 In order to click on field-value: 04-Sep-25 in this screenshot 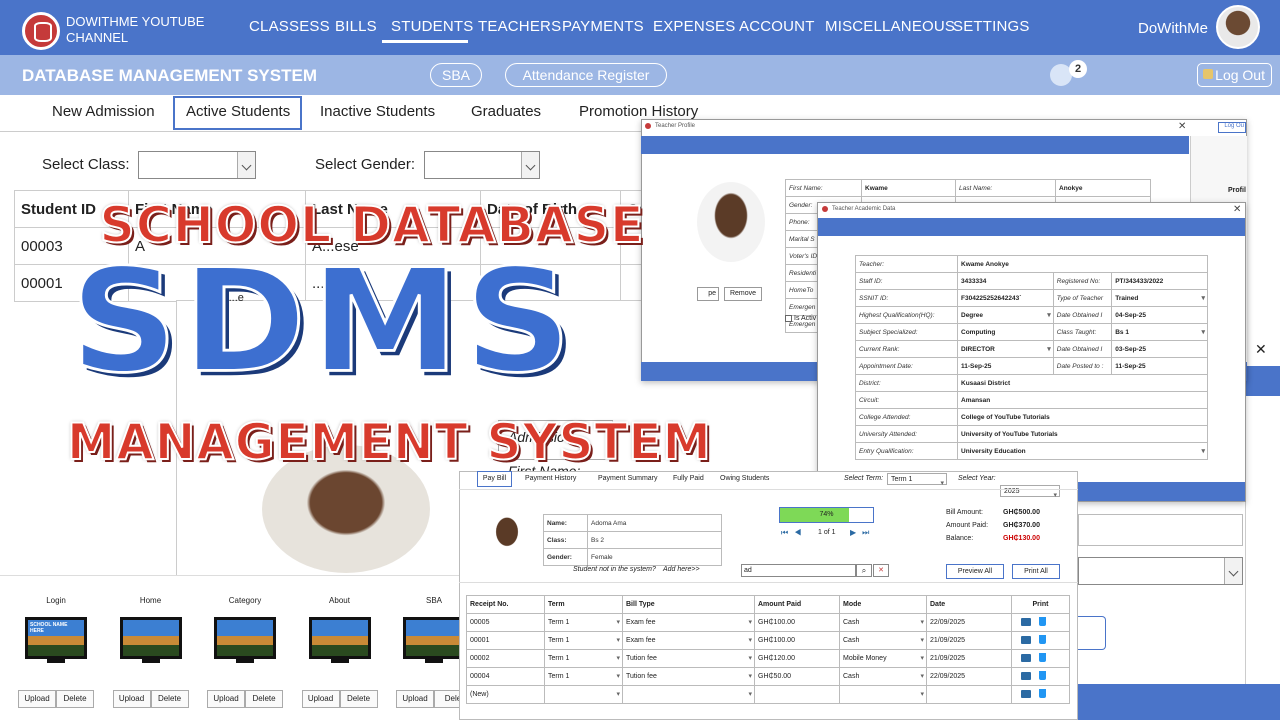, I will do `click(1159, 315)`.